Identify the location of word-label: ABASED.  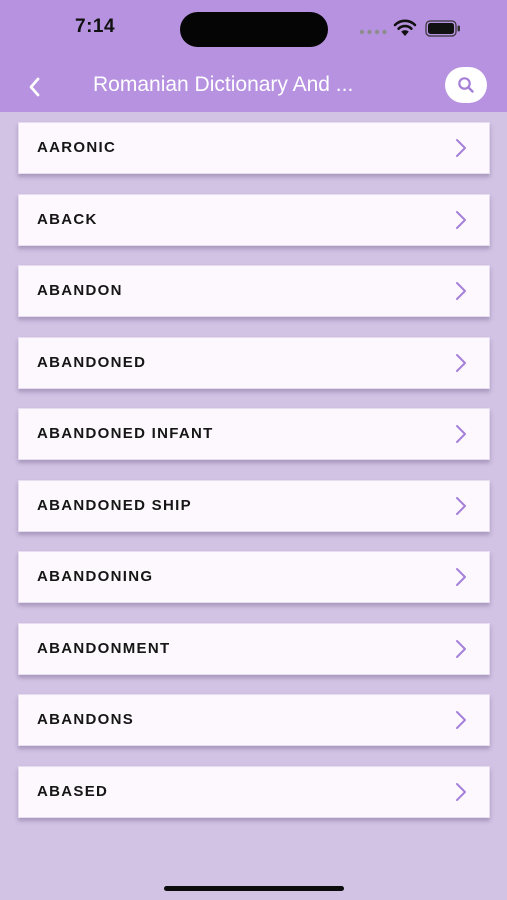
(73, 791).